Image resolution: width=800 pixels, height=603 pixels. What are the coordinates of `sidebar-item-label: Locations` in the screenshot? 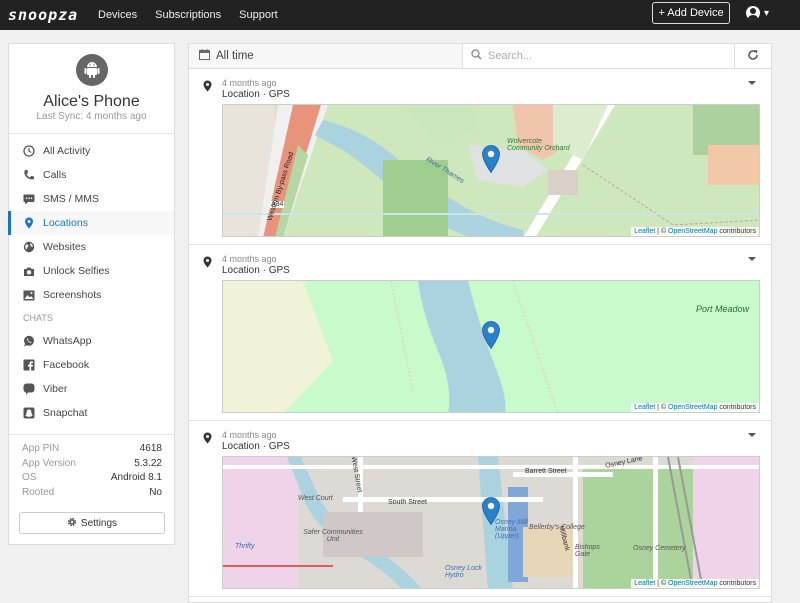 It's located at (65, 223).